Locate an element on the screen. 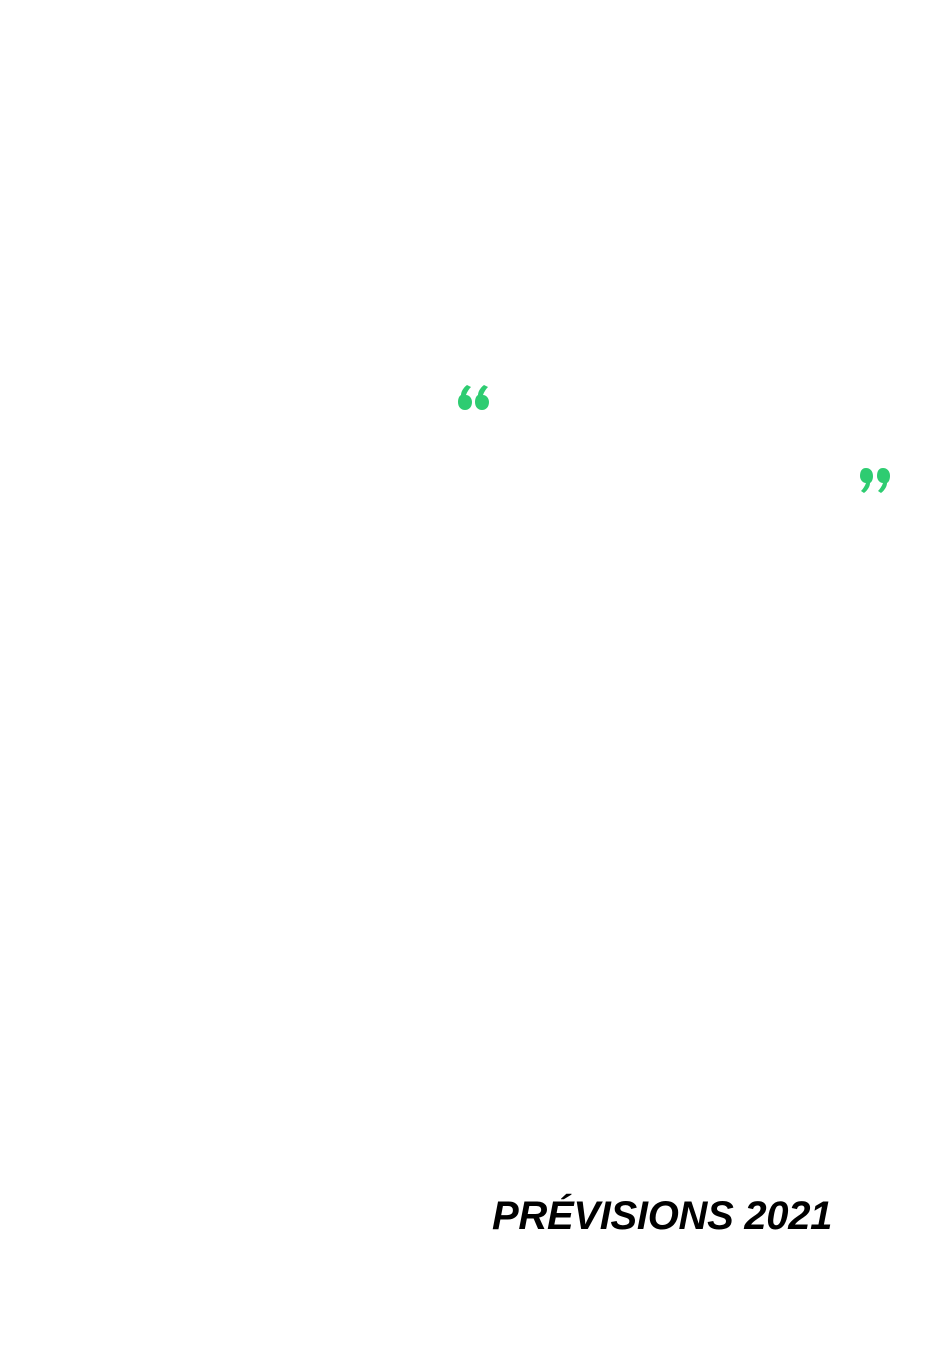 The height and width of the screenshot is (1350, 934). close-quote-icon is located at coordinates (875, 481).